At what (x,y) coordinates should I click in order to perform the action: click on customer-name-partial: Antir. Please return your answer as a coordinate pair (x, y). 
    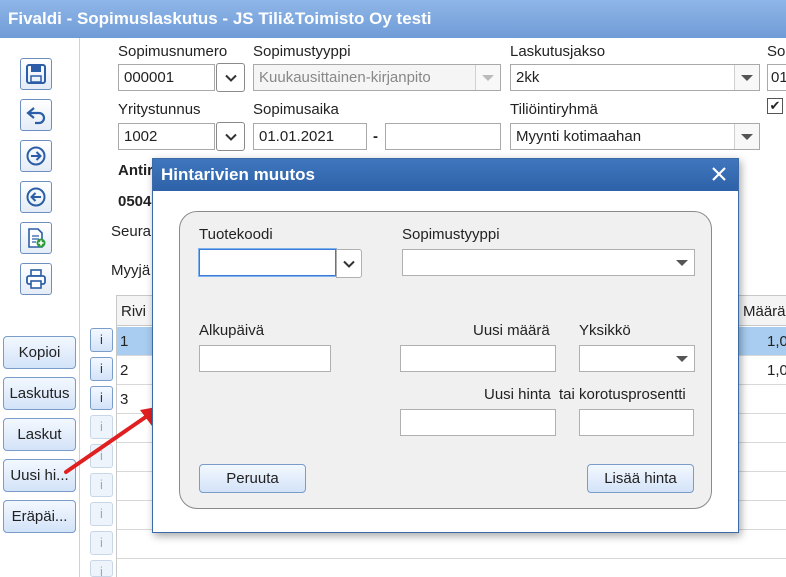
    Looking at the image, I should click on (135, 170).